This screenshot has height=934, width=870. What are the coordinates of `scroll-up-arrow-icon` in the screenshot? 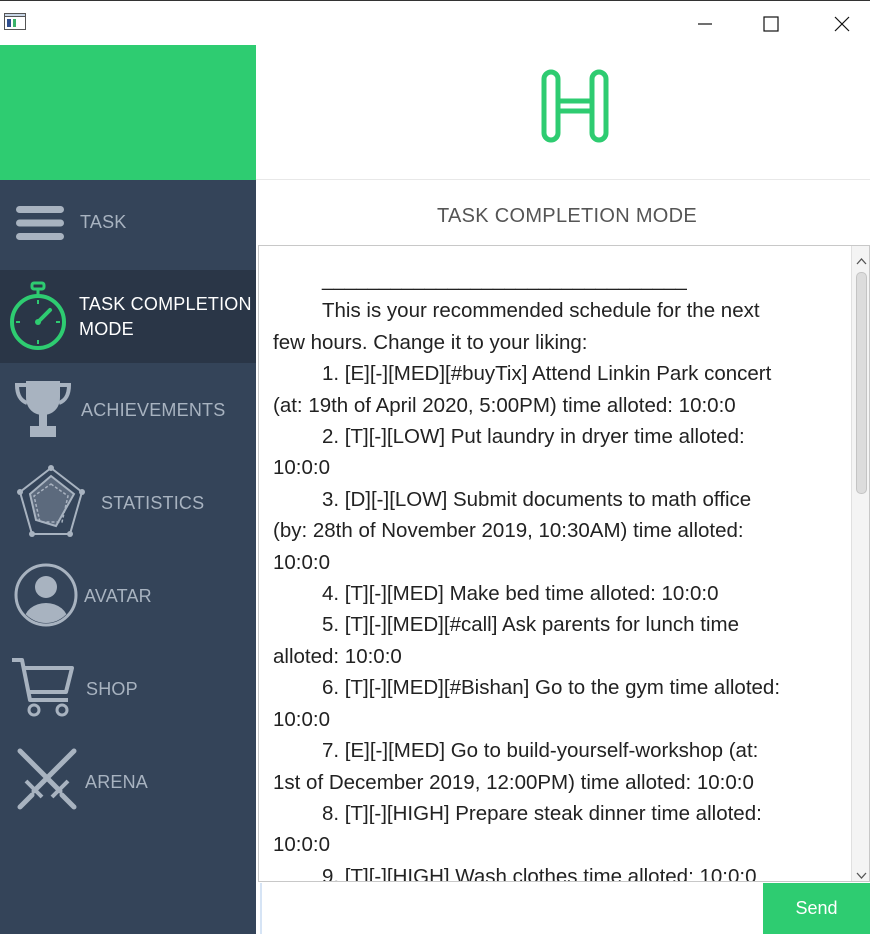 It's located at (861, 258).